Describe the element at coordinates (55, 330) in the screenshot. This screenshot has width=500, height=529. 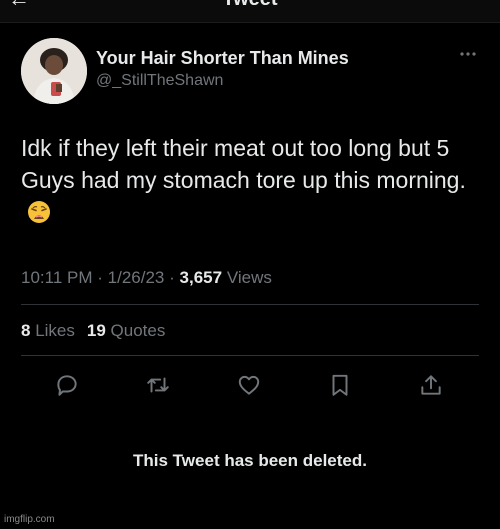
I see `likes-label: Likes` at that location.